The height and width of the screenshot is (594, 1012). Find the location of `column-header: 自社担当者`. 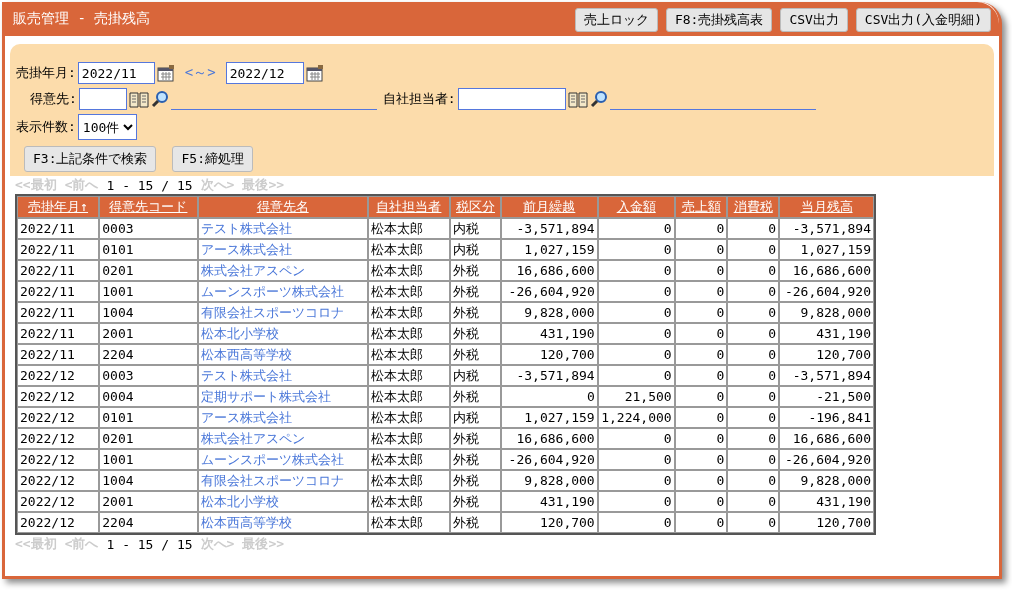

column-header: 自社担当者 is located at coordinates (409, 207).